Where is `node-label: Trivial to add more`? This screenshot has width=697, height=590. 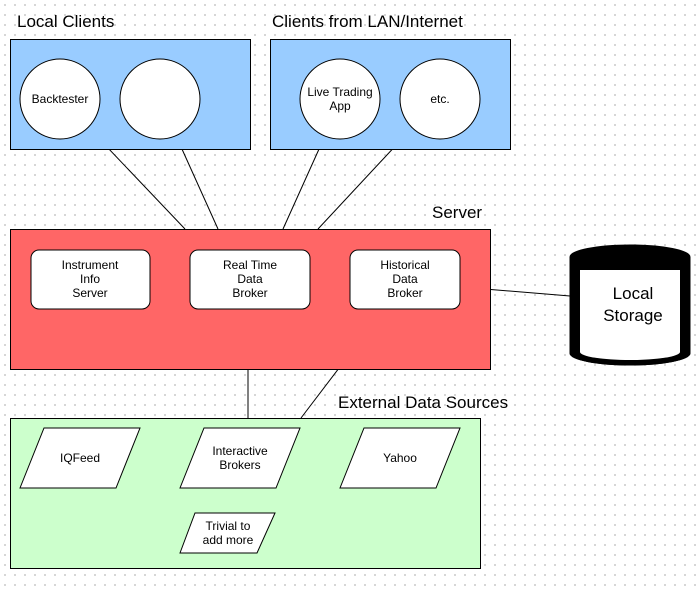
node-label: Trivial to add more is located at coordinates (228, 533).